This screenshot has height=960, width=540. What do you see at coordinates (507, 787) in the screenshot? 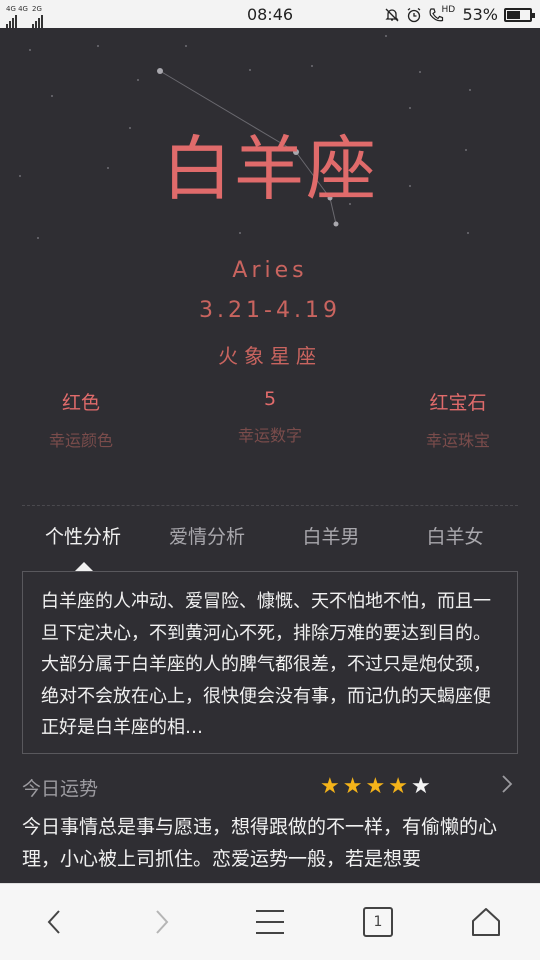
I see `chevron-right-icon` at bounding box center [507, 787].